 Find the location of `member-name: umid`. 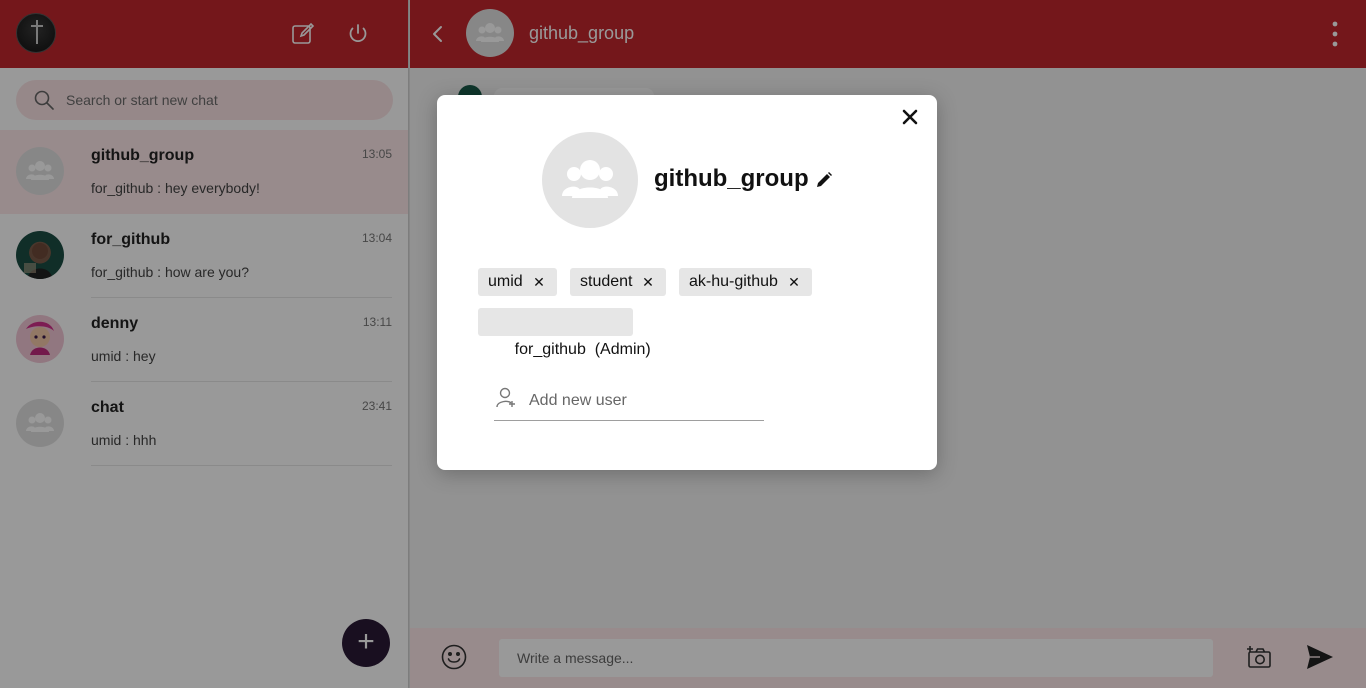

member-name: umid is located at coordinates (505, 281).